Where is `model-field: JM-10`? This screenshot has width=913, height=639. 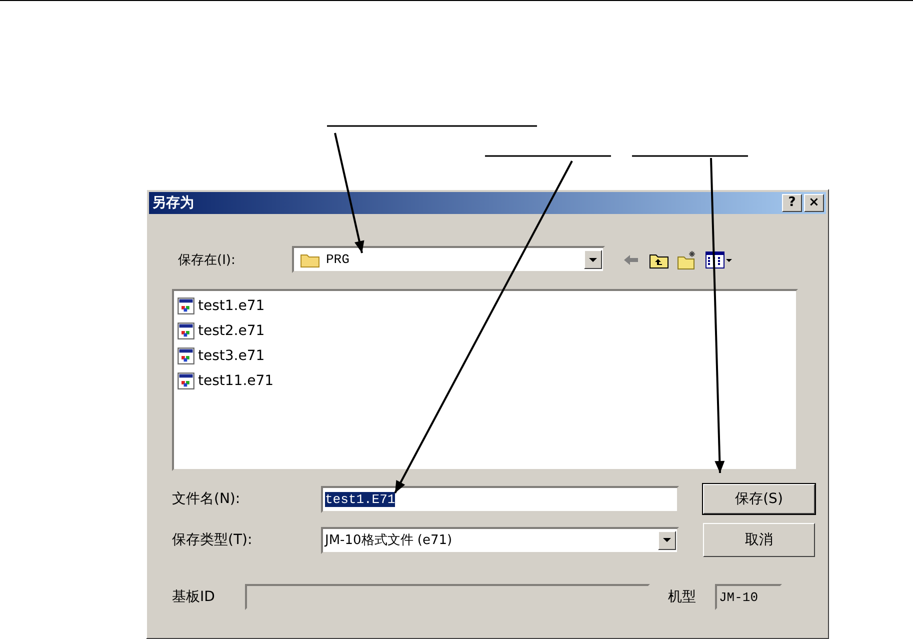 model-field: JM-10 is located at coordinates (748, 597).